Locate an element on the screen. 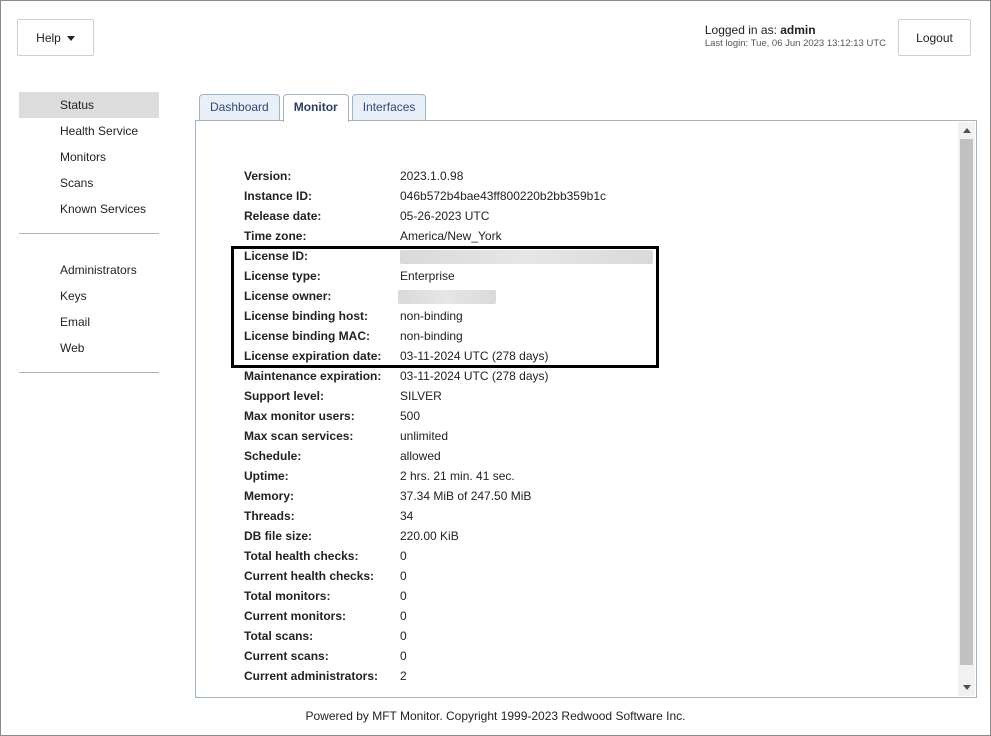 This screenshot has width=991, height=736. sidebar-item-health-service: Health Service is located at coordinates (89, 131).